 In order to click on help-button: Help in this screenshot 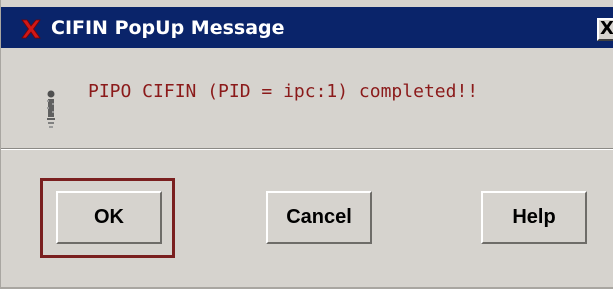, I will do `click(534, 217)`.